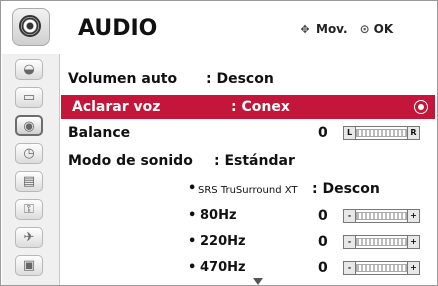 The height and width of the screenshot is (286, 438). What do you see at coordinates (332, 29) in the screenshot?
I see `move-hint-label: Mov.` at bounding box center [332, 29].